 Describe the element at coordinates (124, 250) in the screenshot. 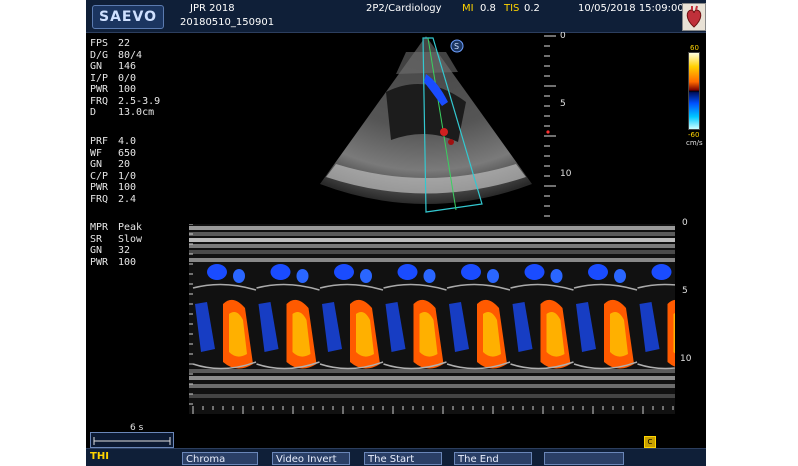

I see `param-value: 32` at that location.